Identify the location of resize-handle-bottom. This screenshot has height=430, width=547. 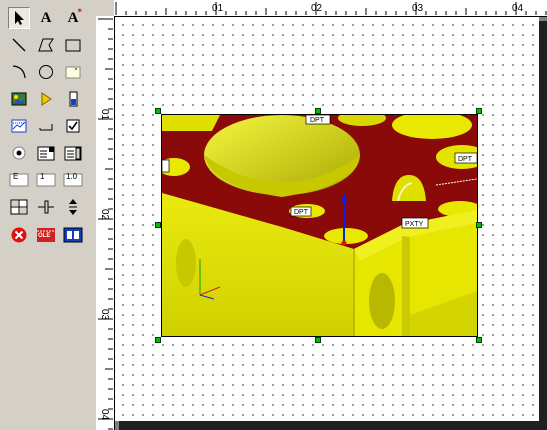
(318, 340).